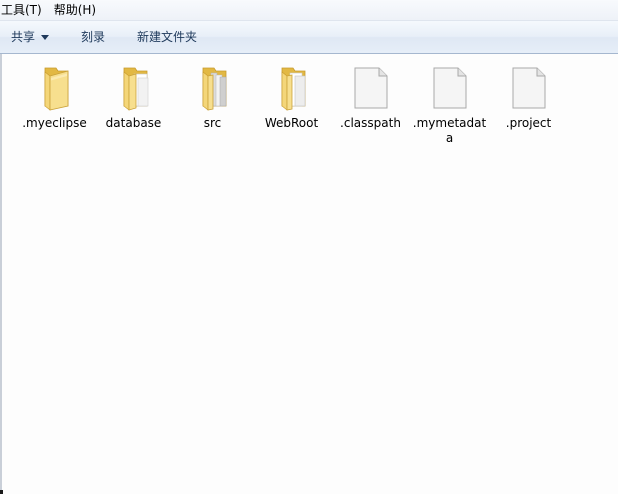 The height and width of the screenshot is (494, 618). I want to click on file-item: .myeclipse, so click(54, 103).